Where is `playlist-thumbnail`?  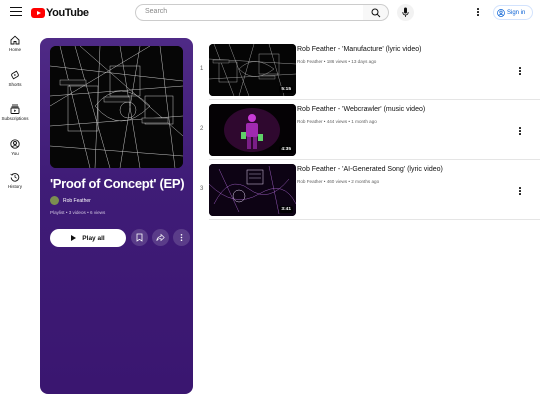
playlist-thumbnail is located at coordinates (116, 107).